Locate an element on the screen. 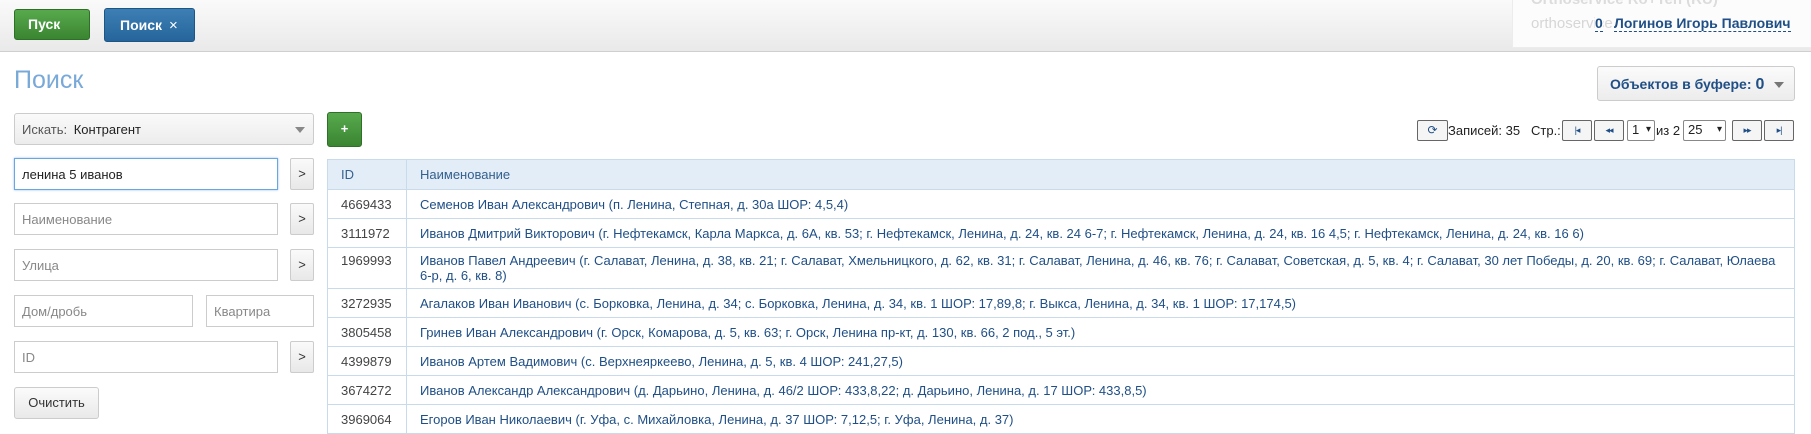 The width and height of the screenshot is (1811, 434). buffer-label: Объектов в буфере: is located at coordinates (1681, 84).